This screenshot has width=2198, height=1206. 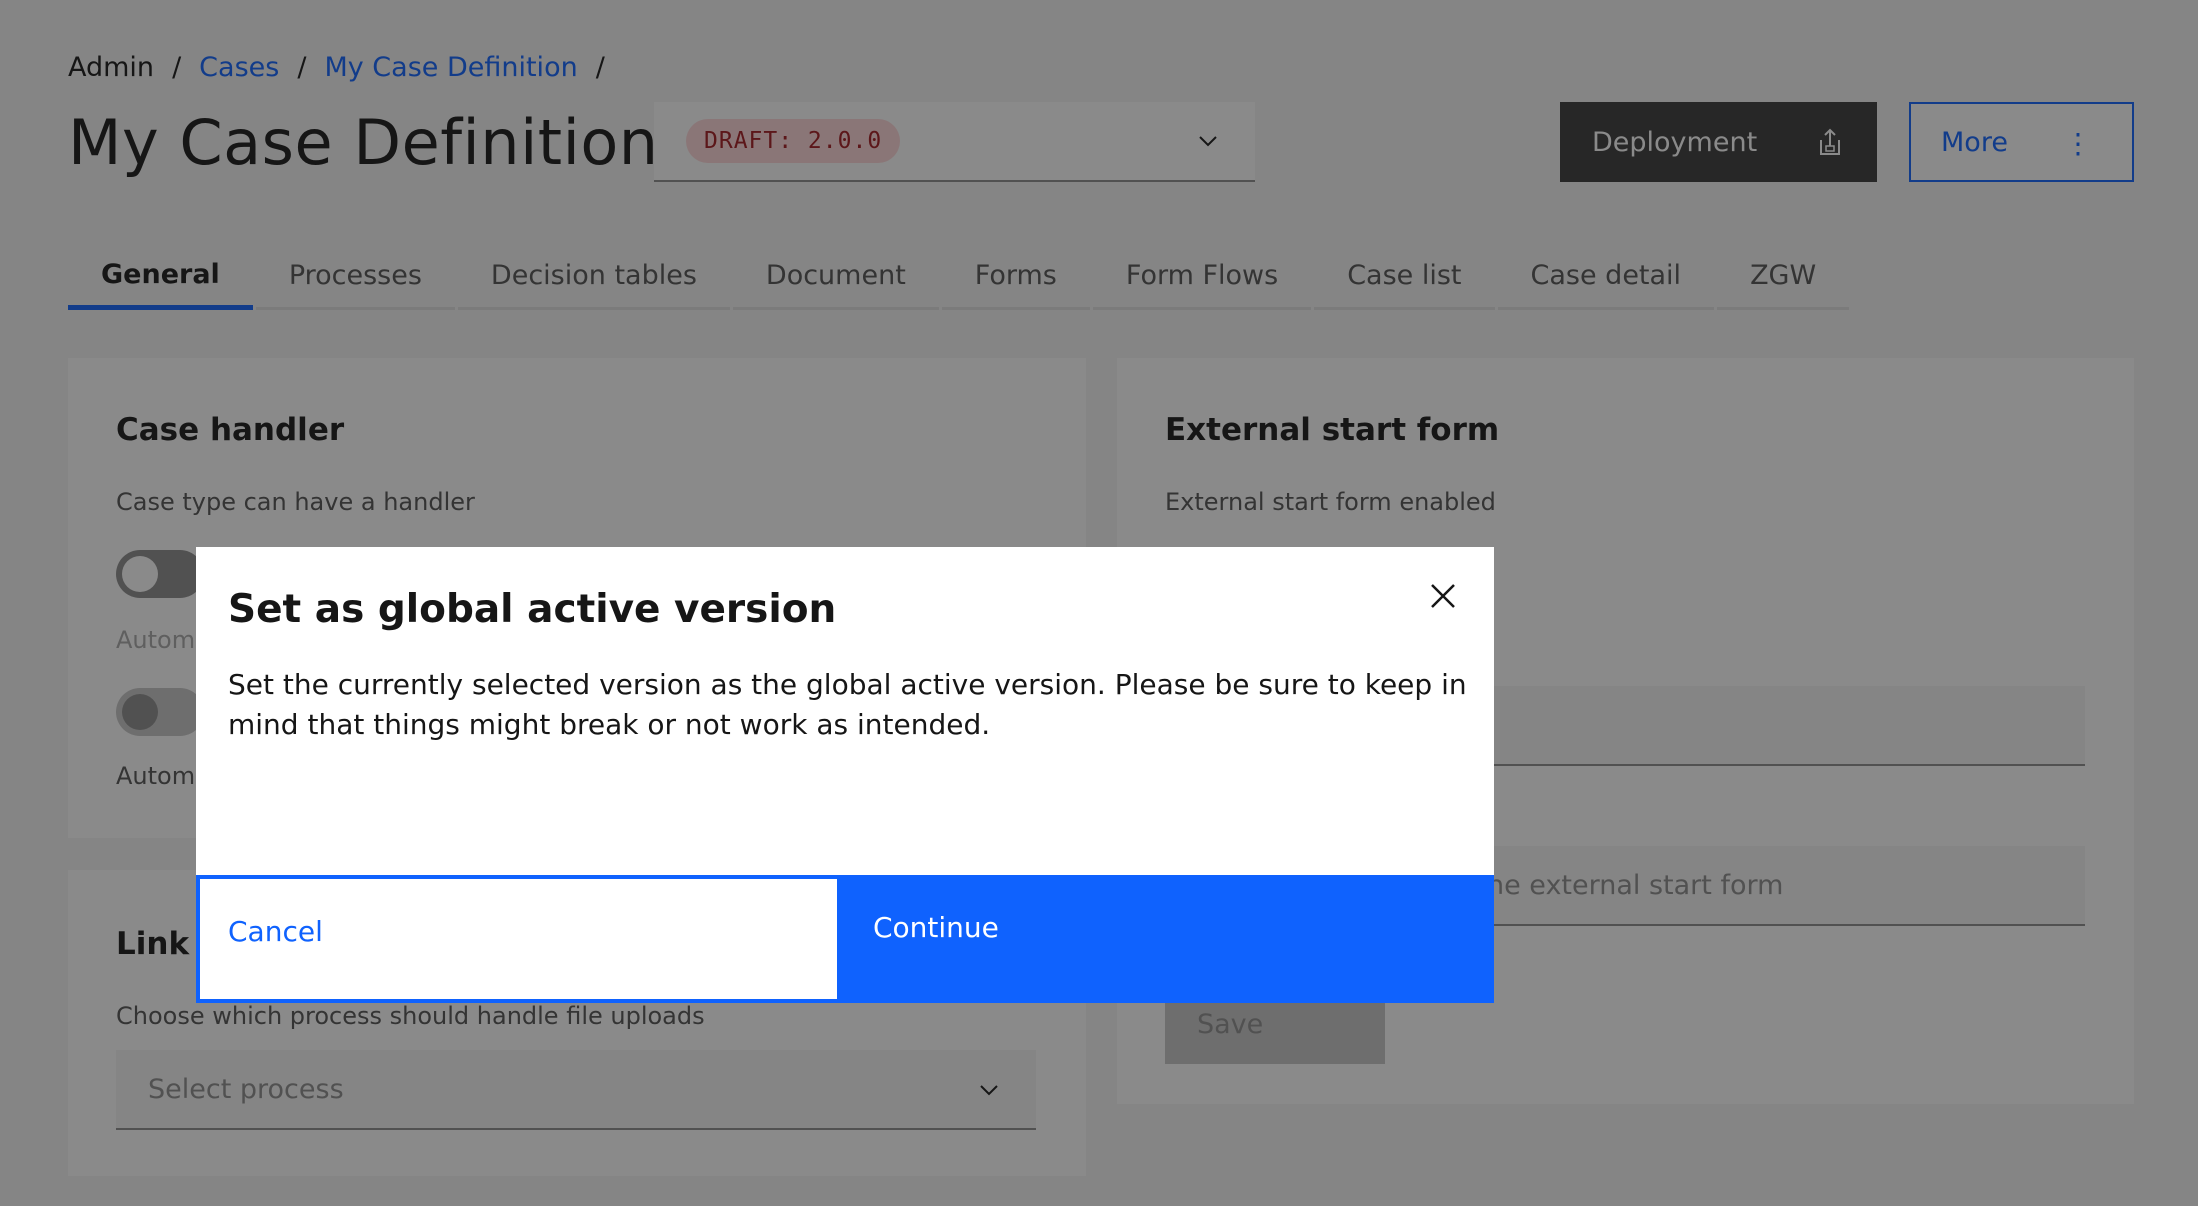 What do you see at coordinates (1167, 939) in the screenshot?
I see `continue-button: Continue` at bounding box center [1167, 939].